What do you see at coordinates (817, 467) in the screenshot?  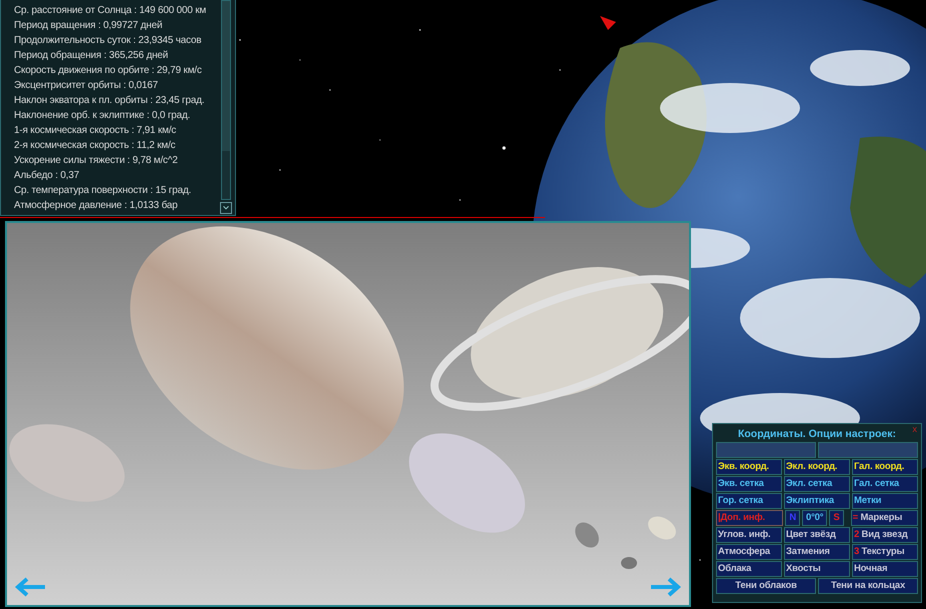 I see `option-button: Экл. коорд.` at bounding box center [817, 467].